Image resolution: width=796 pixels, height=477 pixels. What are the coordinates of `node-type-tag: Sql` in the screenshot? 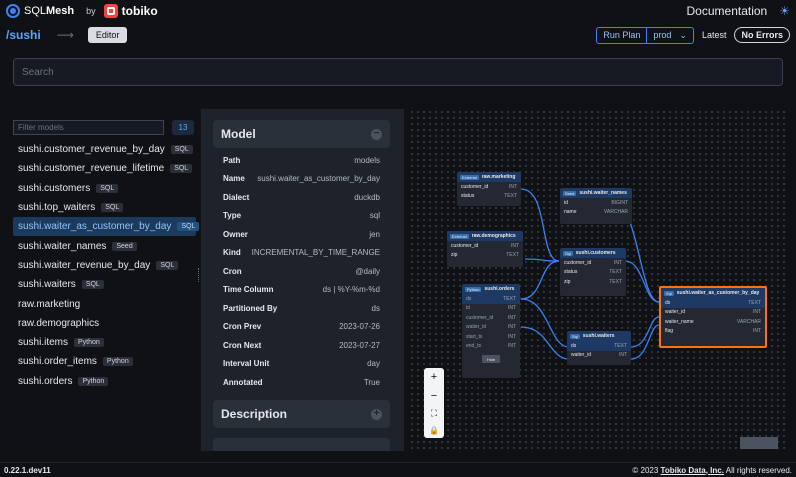 It's located at (568, 253).